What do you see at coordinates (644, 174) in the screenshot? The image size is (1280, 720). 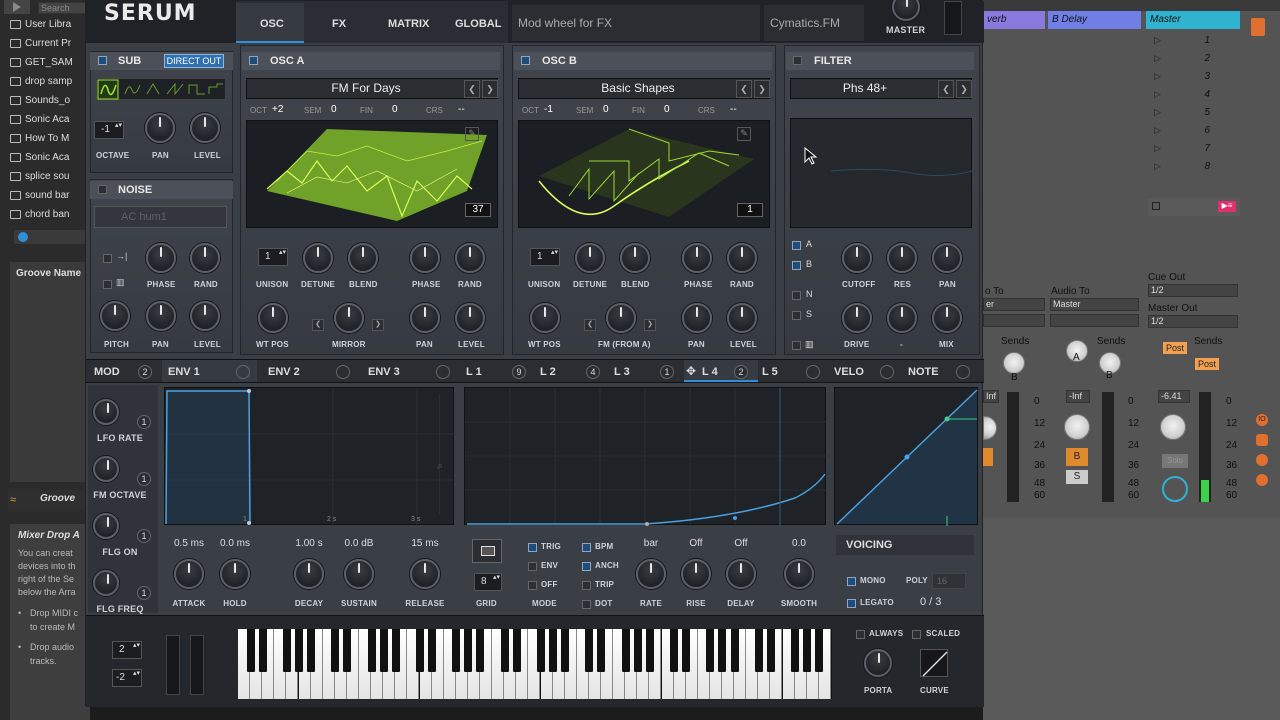 I see `osc-b-wavetable-display: ✎ 1` at bounding box center [644, 174].